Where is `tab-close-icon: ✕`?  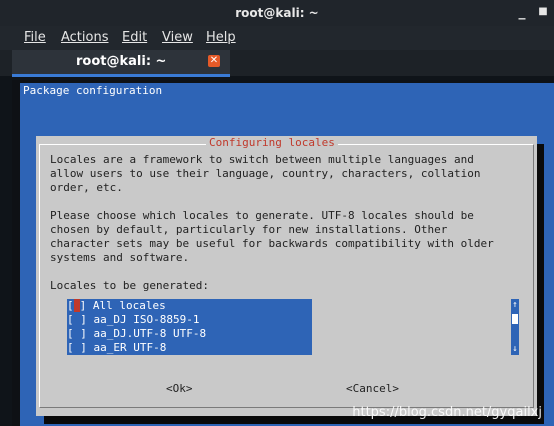
tab-close-icon: ✕ is located at coordinates (214, 61).